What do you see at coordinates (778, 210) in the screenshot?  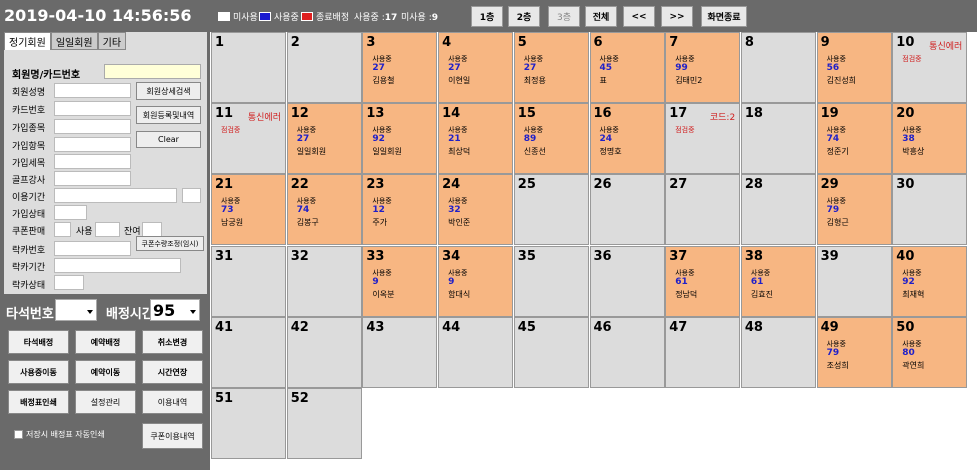 I see `seat-cell: 28` at bounding box center [778, 210].